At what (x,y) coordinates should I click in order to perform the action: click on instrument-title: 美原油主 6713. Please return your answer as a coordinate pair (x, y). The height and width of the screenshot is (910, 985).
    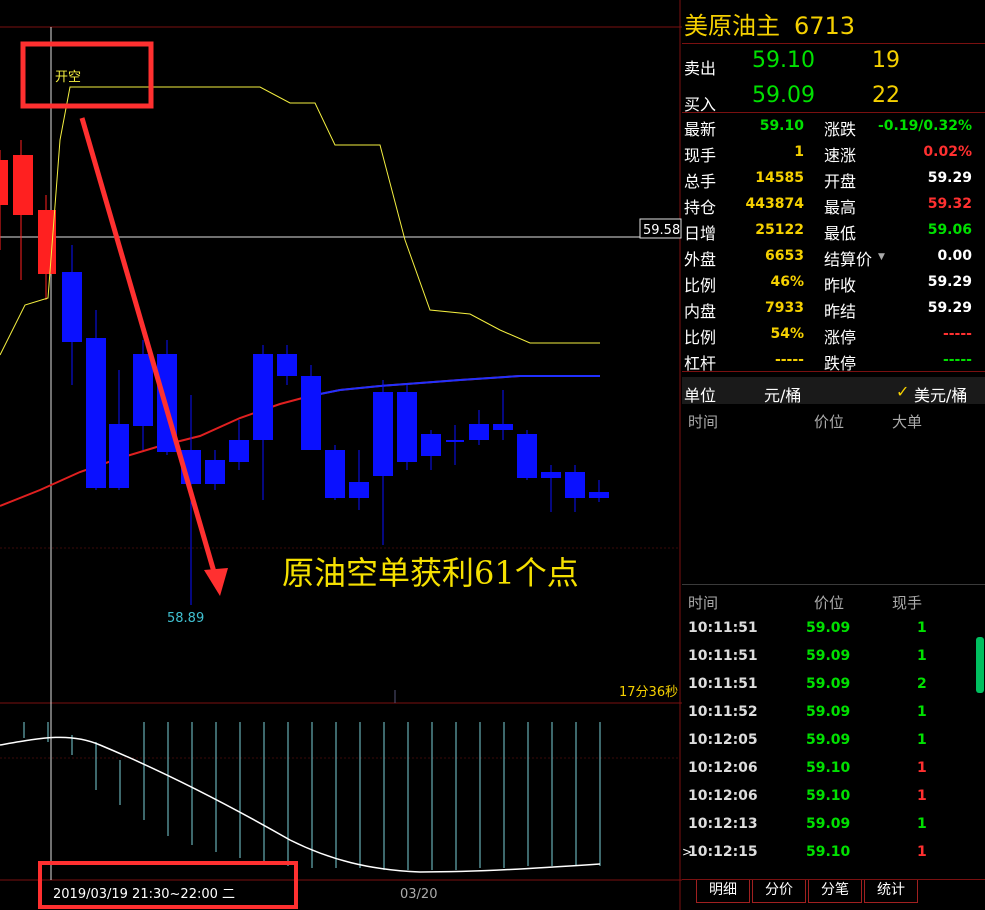
    Looking at the image, I should click on (769, 23).